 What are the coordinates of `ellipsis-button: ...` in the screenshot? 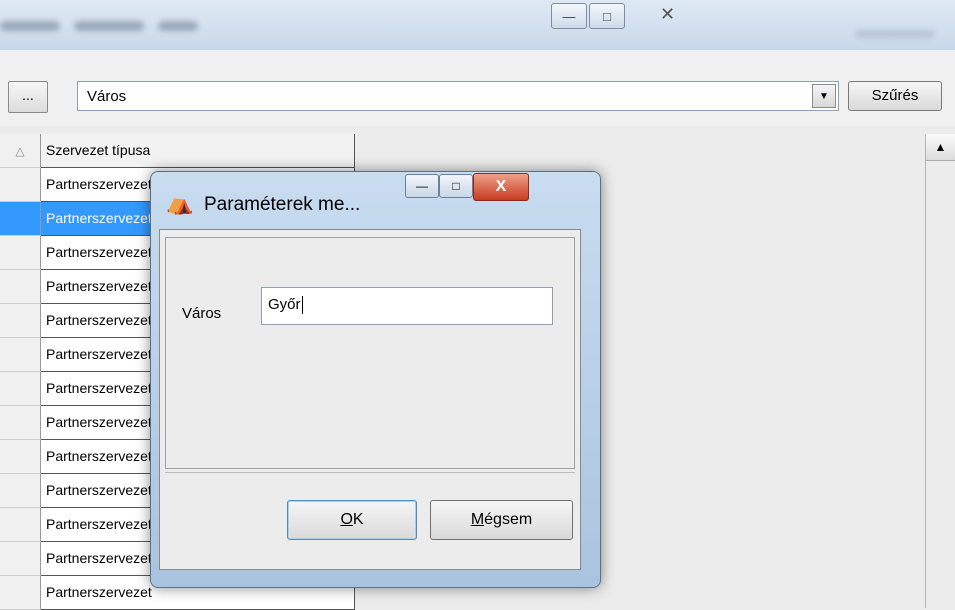 It's located at (28, 97).